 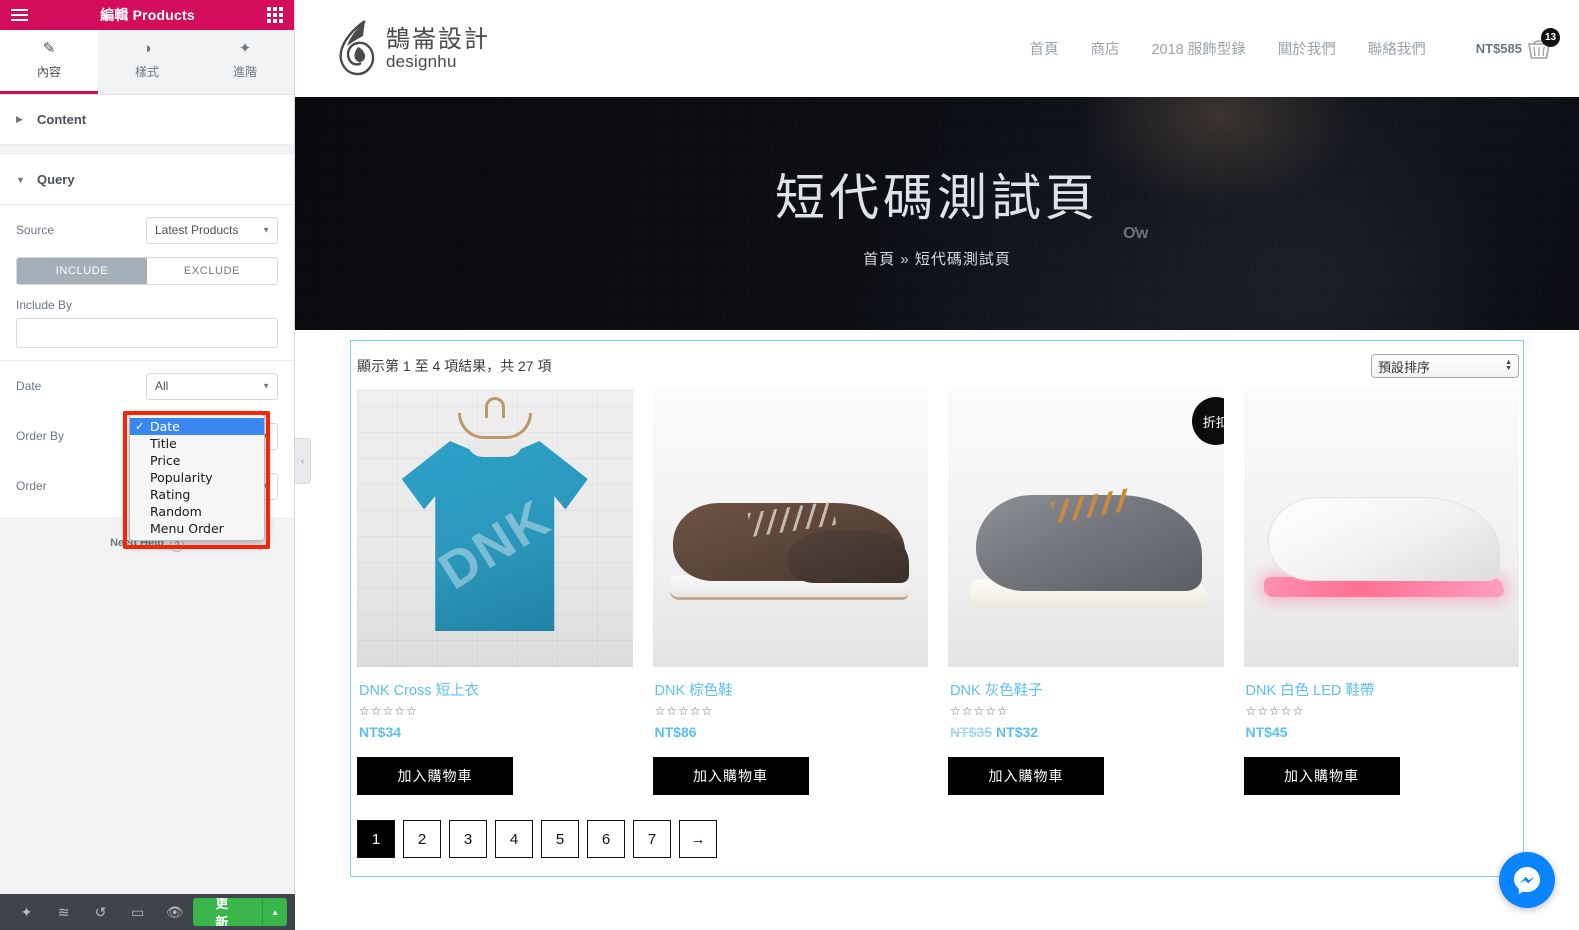 I want to click on source-select: Latest Products ▼, so click(x=212, y=230).